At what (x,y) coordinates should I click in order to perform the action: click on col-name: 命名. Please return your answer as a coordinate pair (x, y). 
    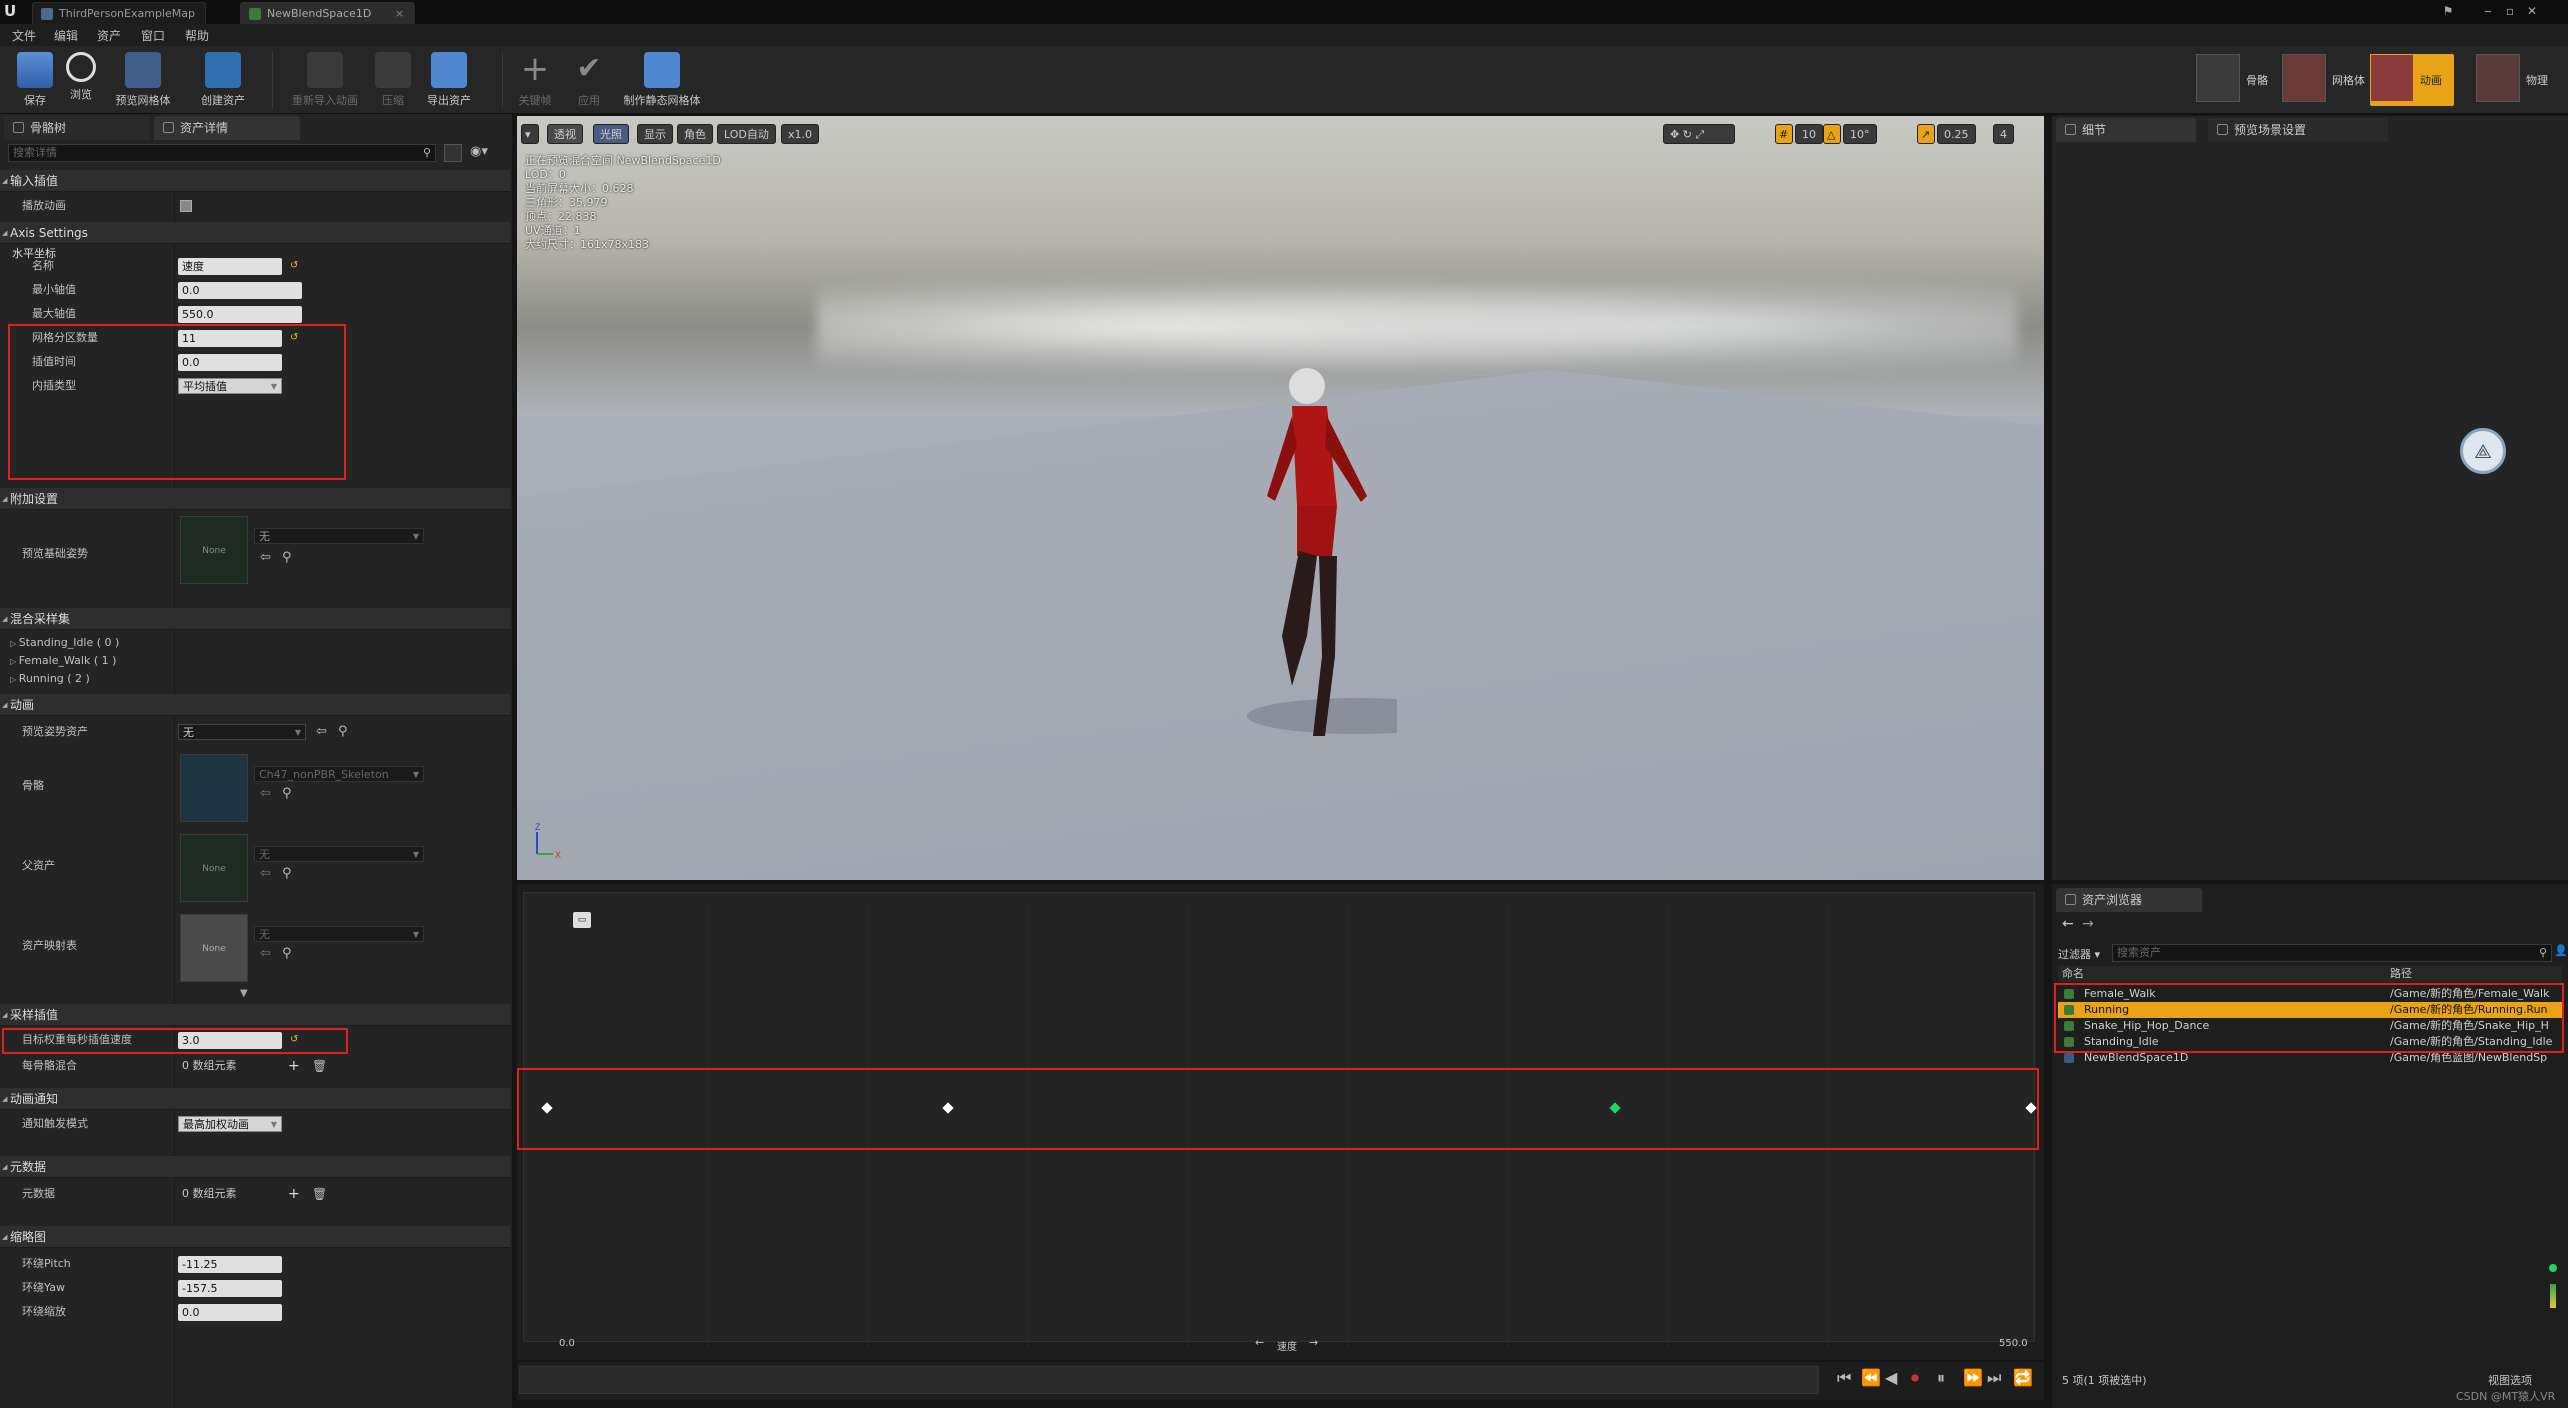
    Looking at the image, I should click on (2073, 974).